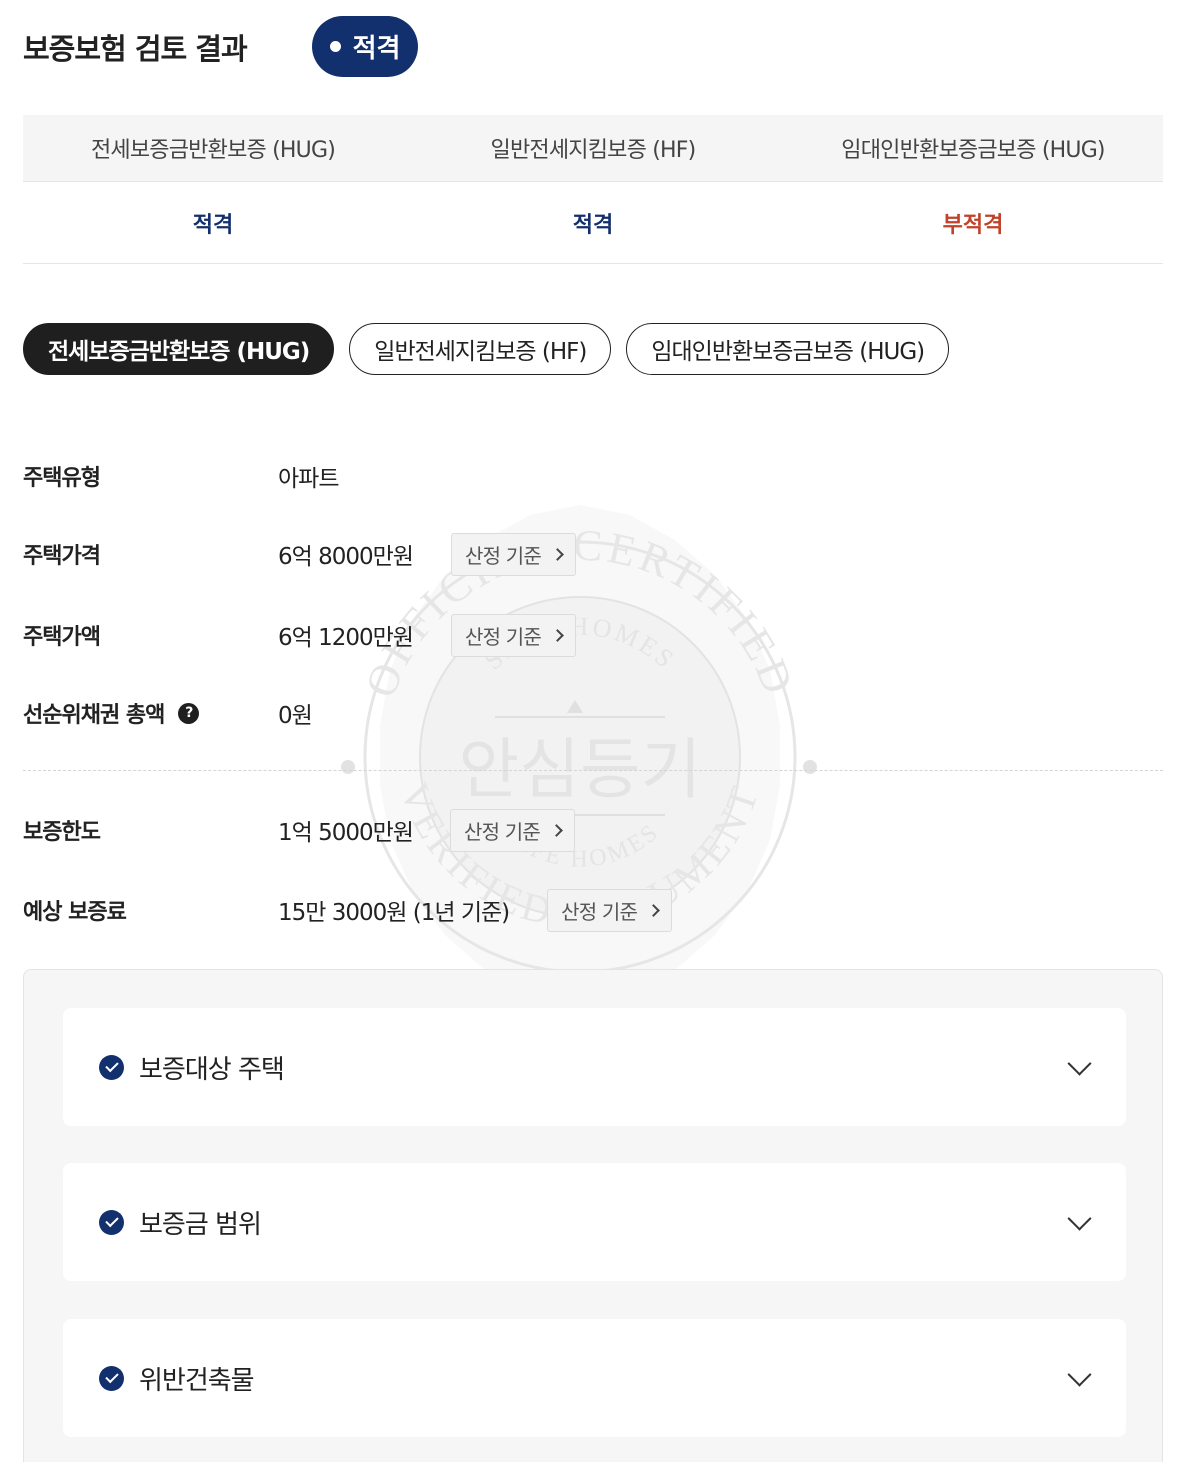  I want to click on house-price-value: 6억 8000만원, so click(346, 557).